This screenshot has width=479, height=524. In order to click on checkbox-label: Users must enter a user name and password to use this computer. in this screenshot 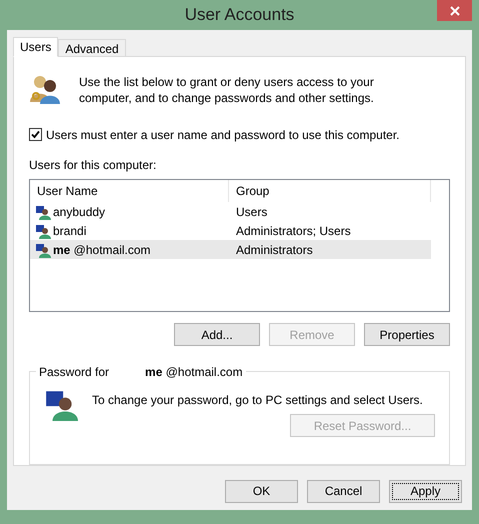, I will do `click(223, 135)`.